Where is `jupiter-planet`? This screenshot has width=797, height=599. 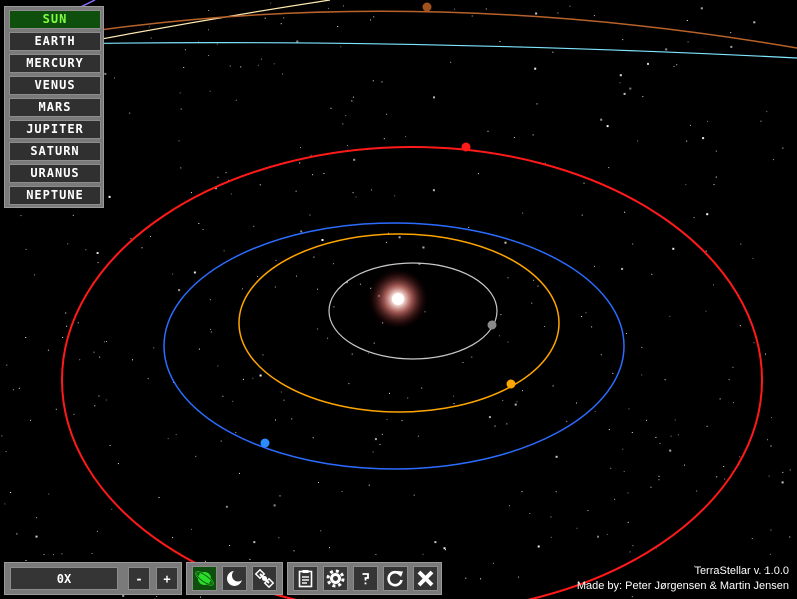 jupiter-planet is located at coordinates (427, 7).